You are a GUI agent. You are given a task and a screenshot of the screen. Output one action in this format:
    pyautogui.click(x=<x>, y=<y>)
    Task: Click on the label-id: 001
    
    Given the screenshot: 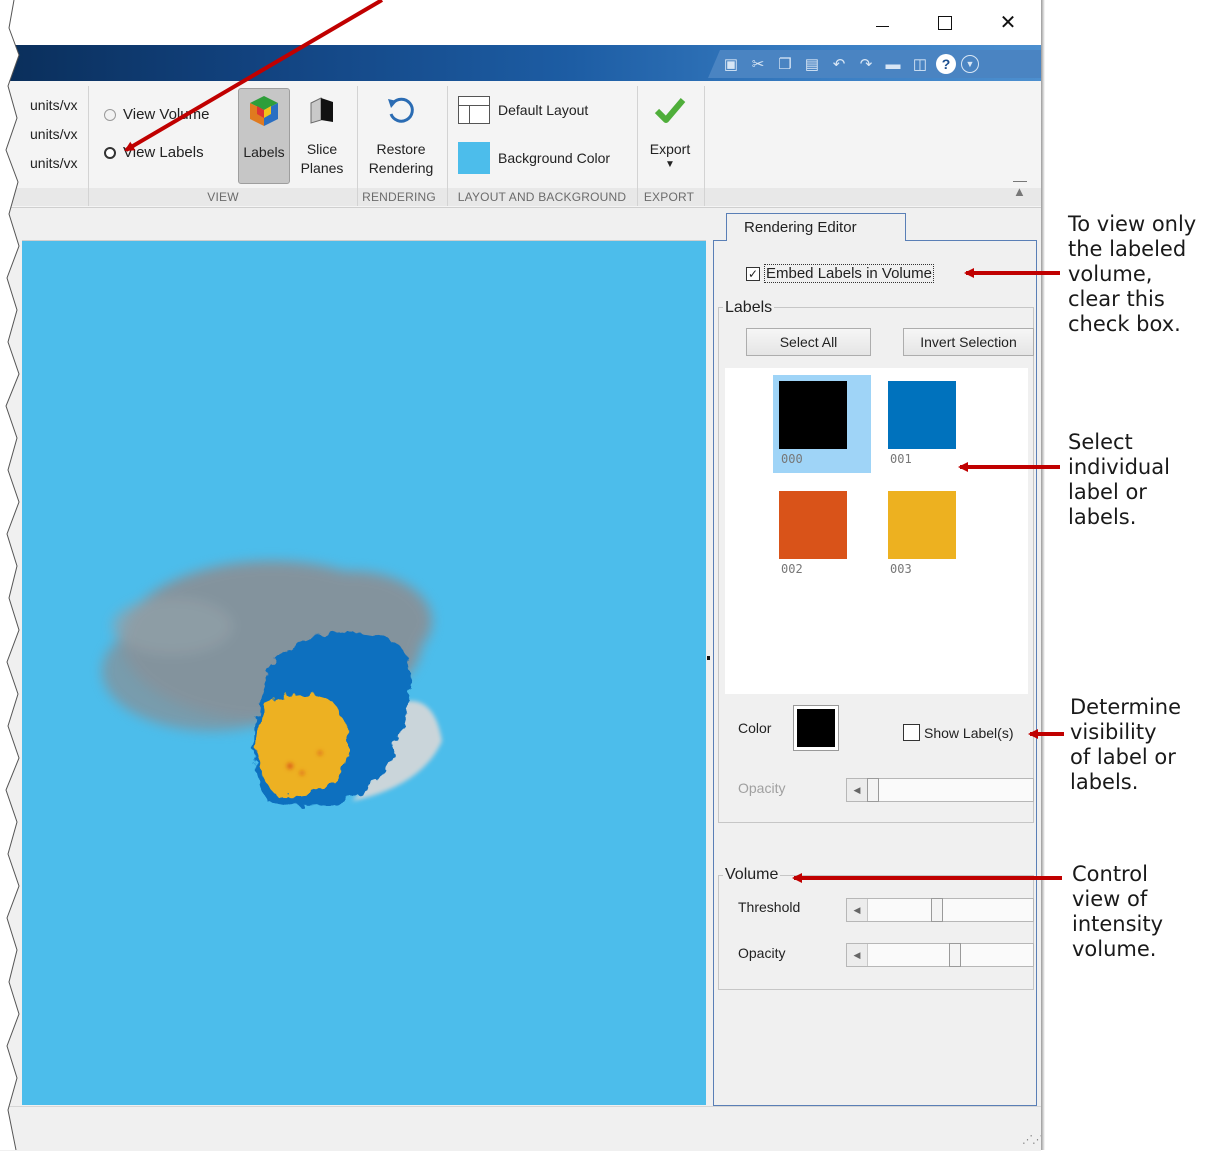 What is the action you would take?
    pyautogui.click(x=901, y=459)
    